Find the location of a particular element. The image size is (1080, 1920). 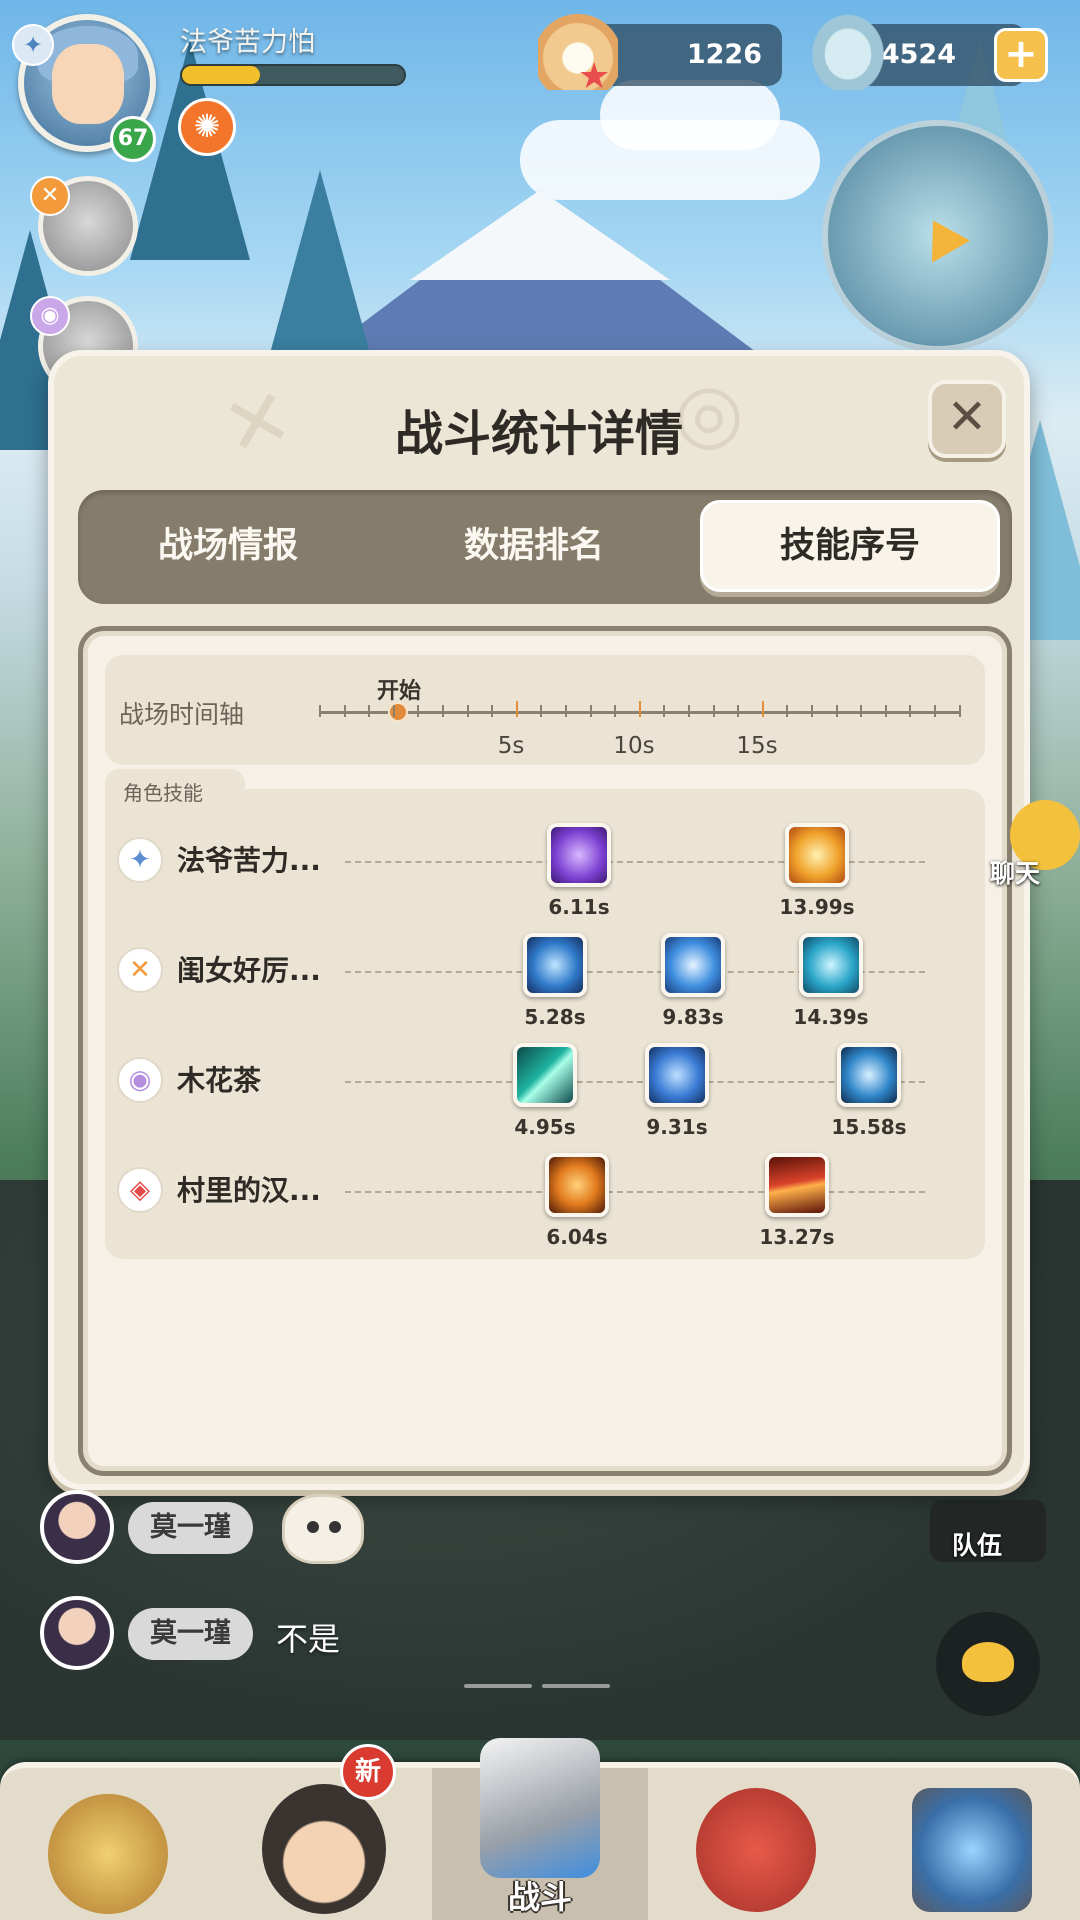

timeline-start-label: 开始 is located at coordinates (399, 691).